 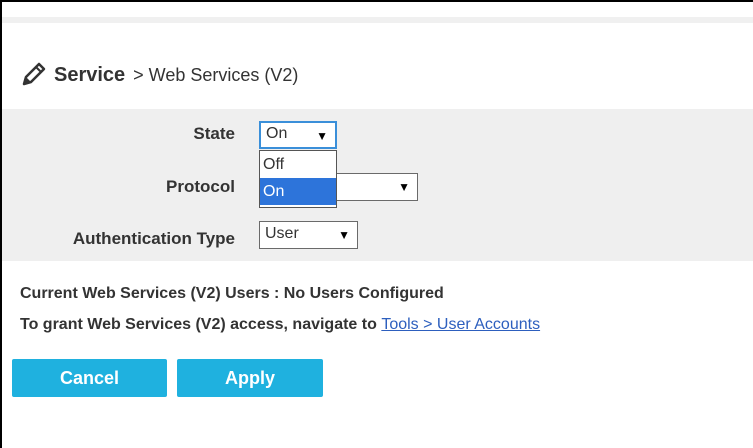 What do you see at coordinates (200, 186) in the screenshot?
I see `protocol-label: Protocol` at bounding box center [200, 186].